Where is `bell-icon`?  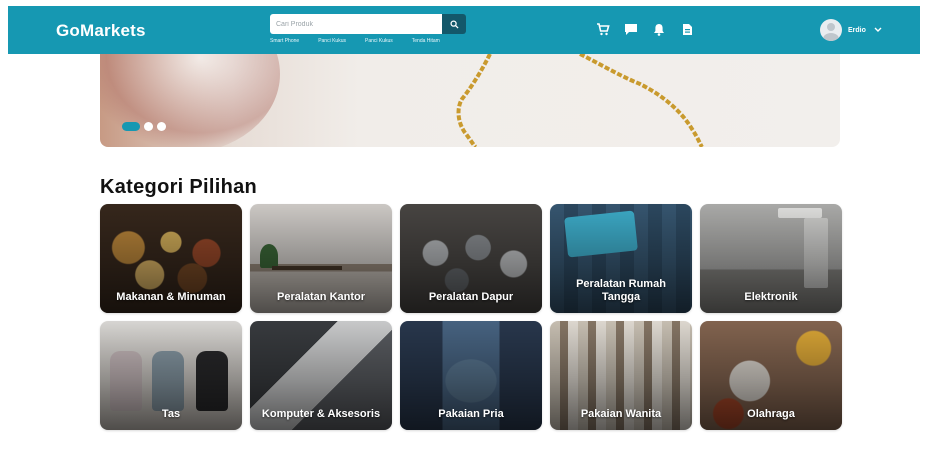
bell-icon is located at coordinates (659, 29).